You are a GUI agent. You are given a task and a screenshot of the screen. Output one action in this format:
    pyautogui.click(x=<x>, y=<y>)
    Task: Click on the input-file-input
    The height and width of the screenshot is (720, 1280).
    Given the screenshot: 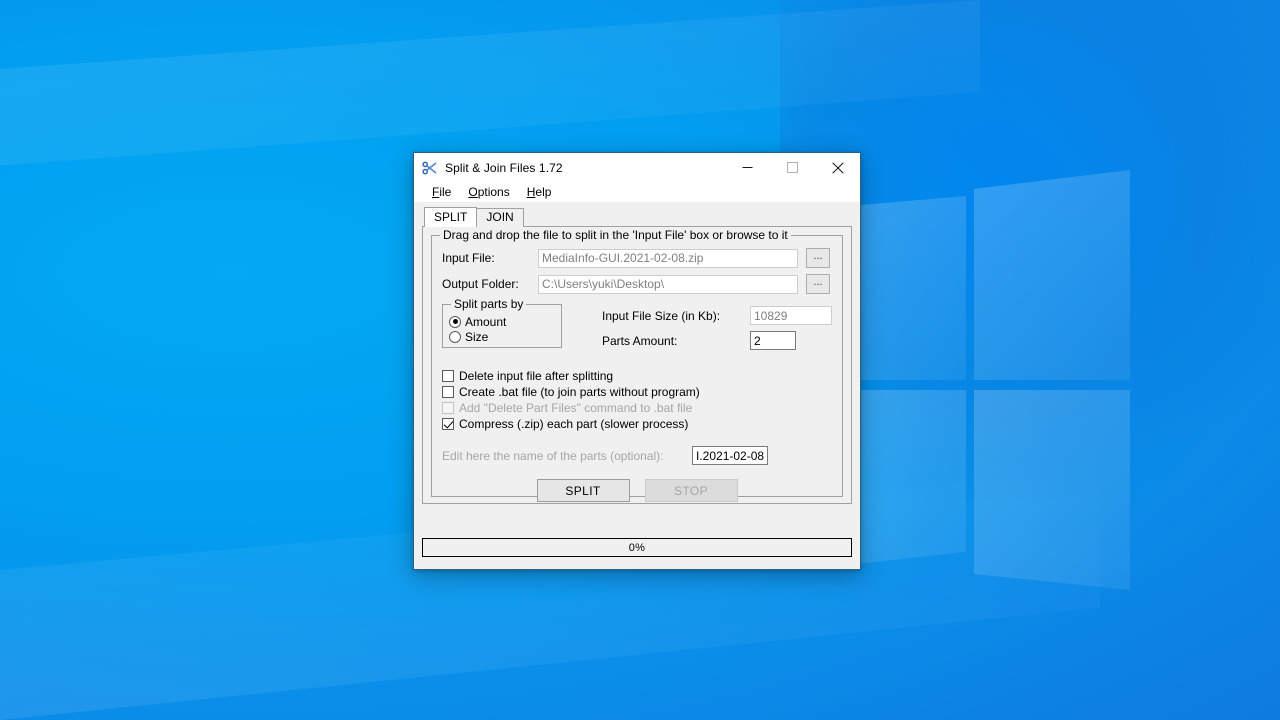 What is the action you would take?
    pyautogui.click(x=668, y=258)
    